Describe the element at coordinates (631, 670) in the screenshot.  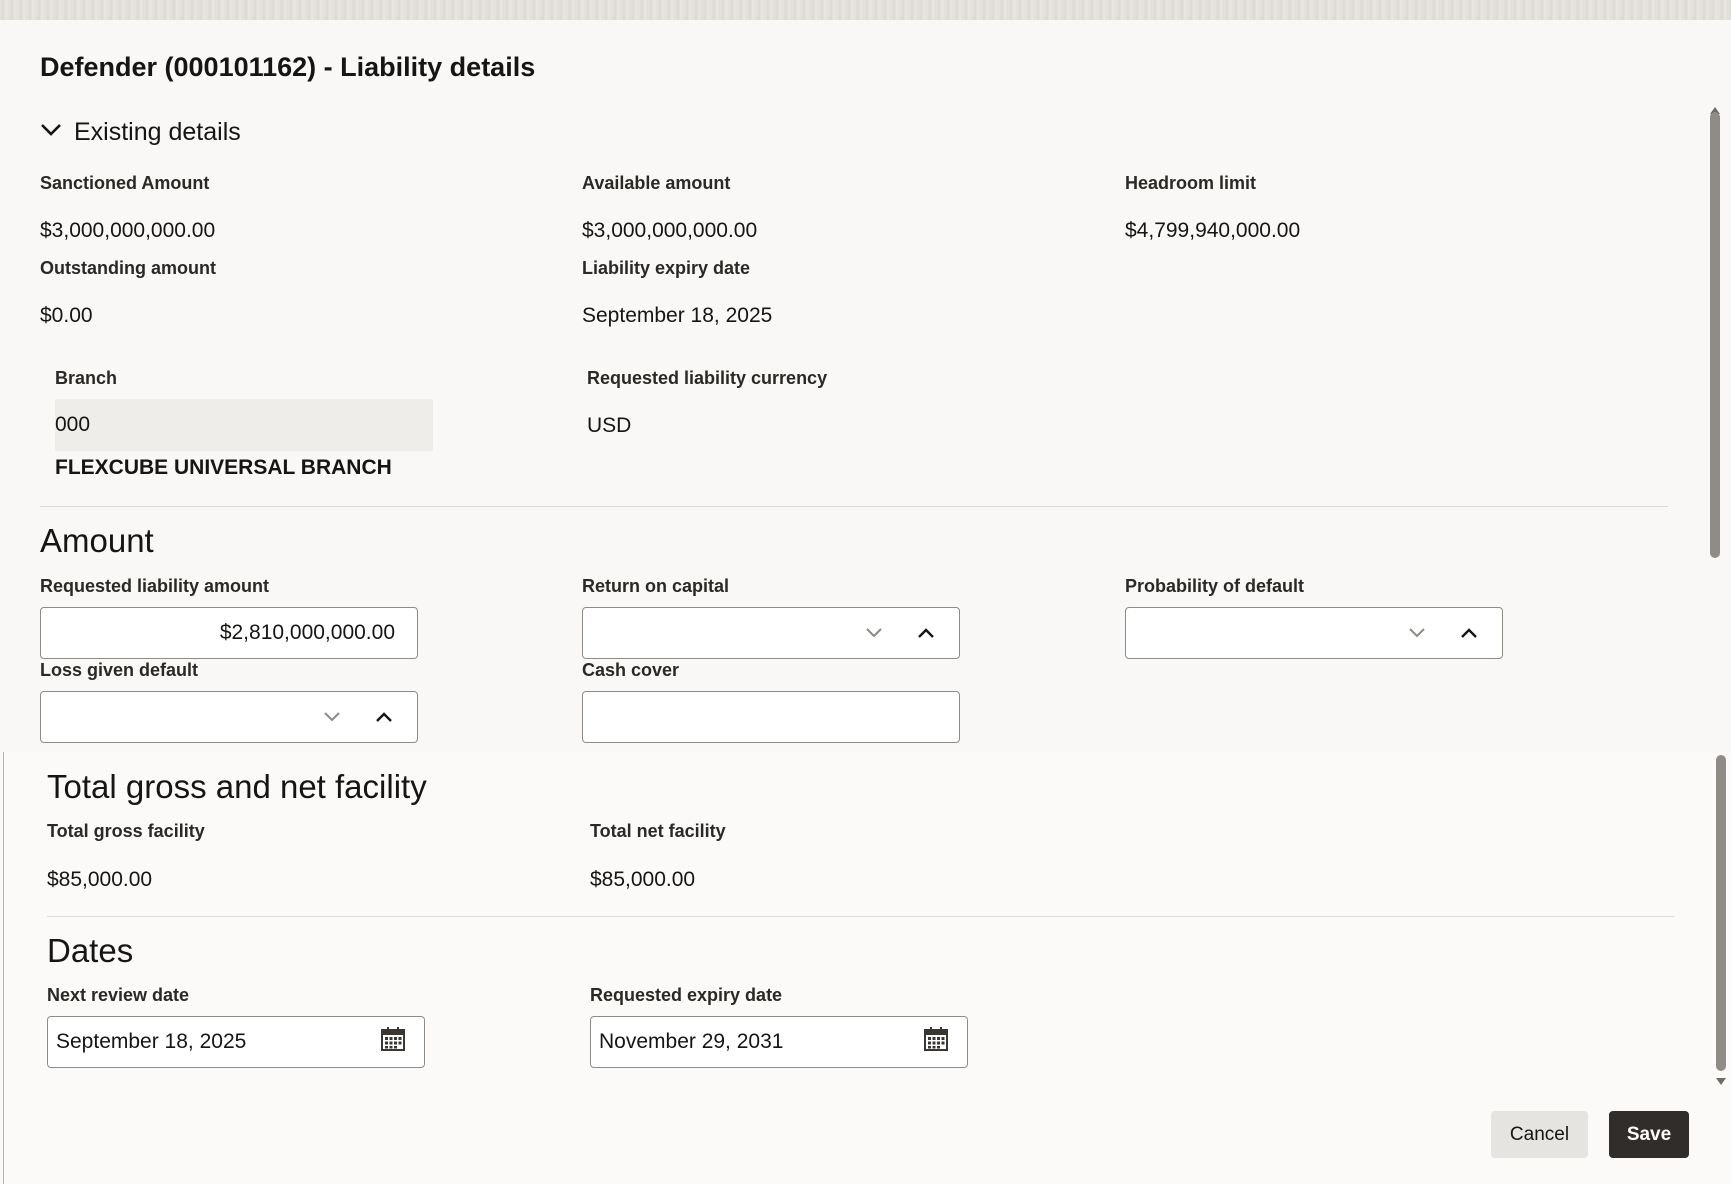
I see `cash-cover-label: Cash cover` at that location.